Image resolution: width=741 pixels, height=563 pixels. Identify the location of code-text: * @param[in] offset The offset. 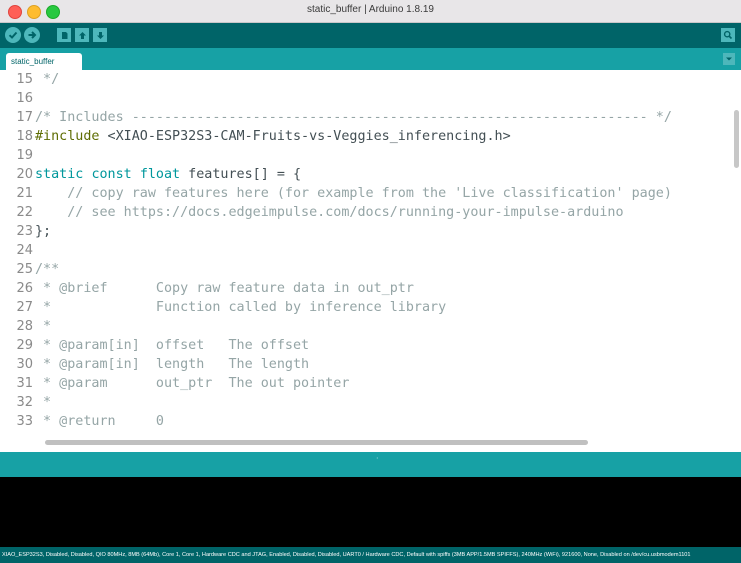
(172, 345).